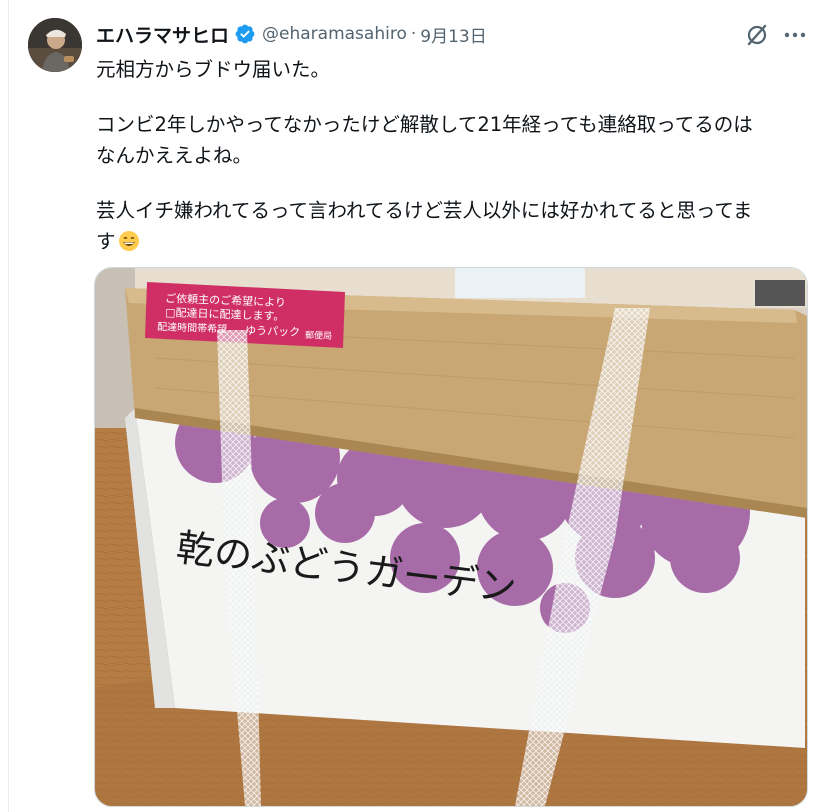 The height and width of the screenshot is (812, 827). Describe the element at coordinates (424, 124) in the screenshot. I see `tweet-text-line: コンビ2年しかやってなかったけど解散して21年経っても連絡取ってるのは` at that location.